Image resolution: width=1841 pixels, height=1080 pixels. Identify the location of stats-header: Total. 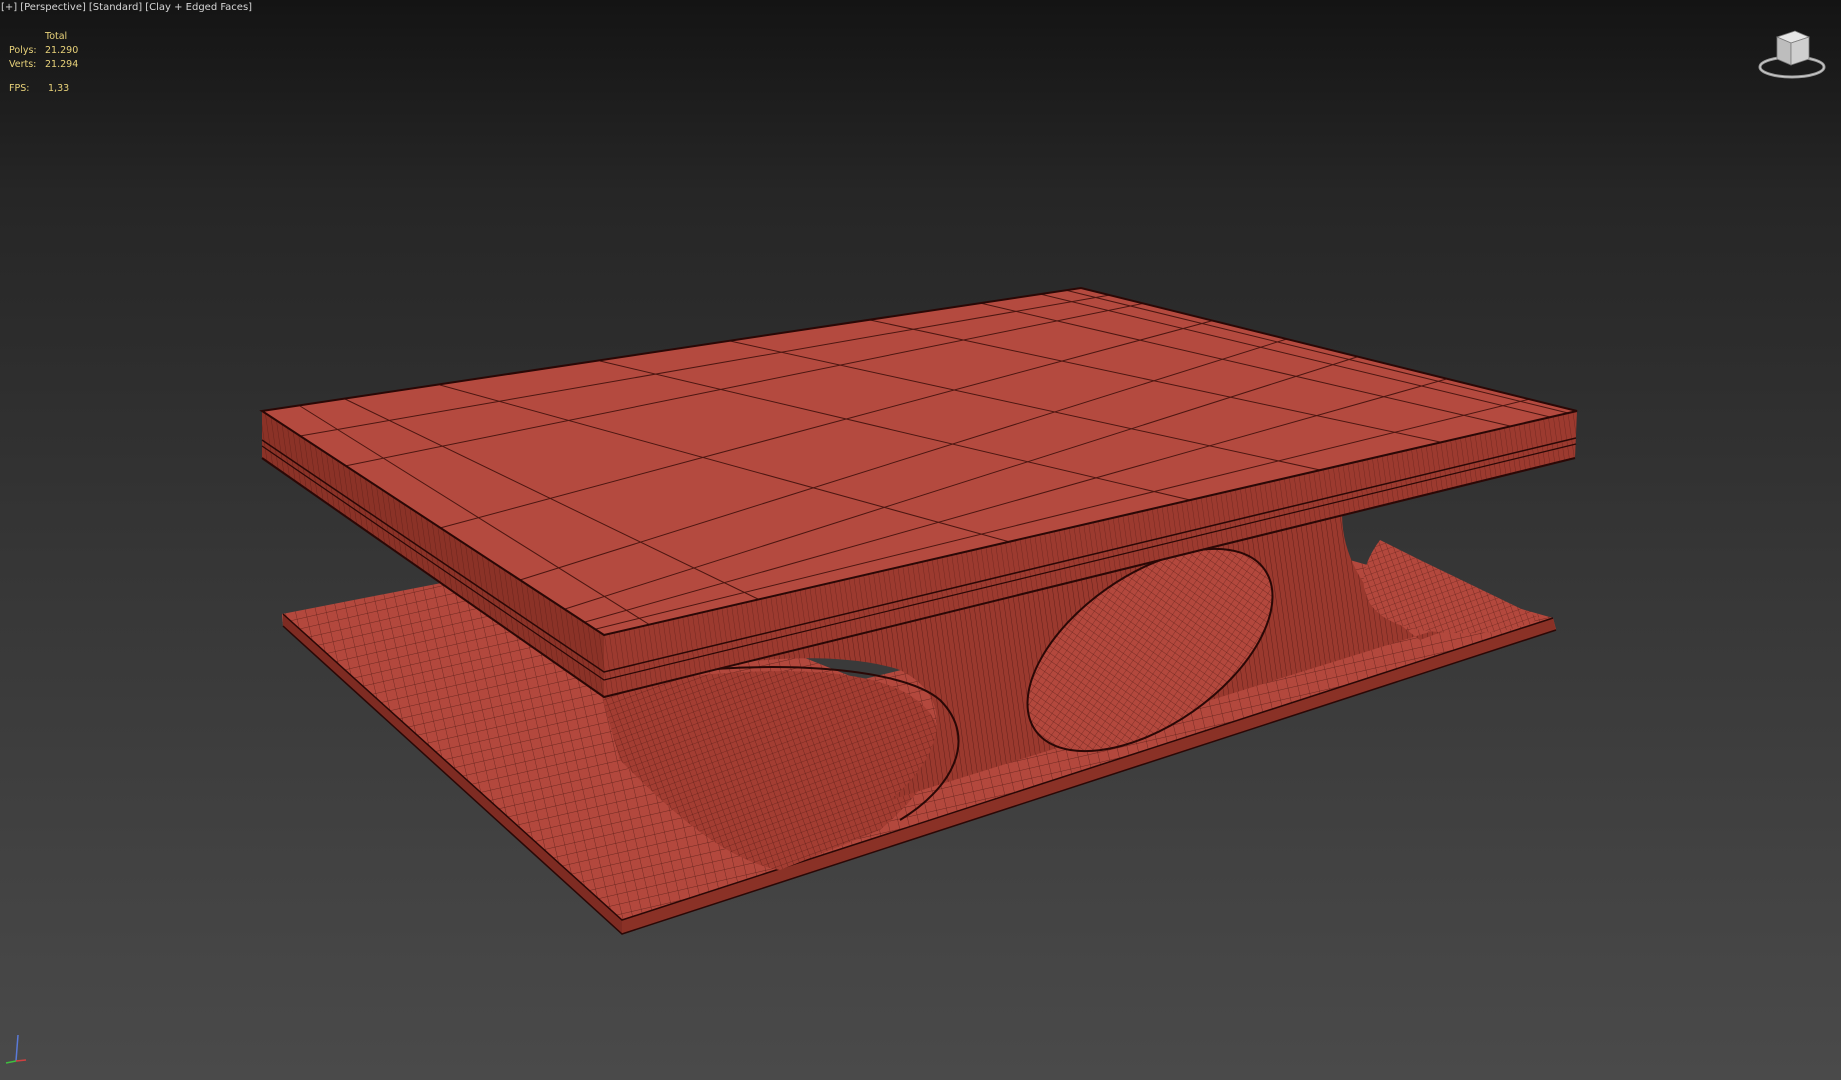
(56, 36).